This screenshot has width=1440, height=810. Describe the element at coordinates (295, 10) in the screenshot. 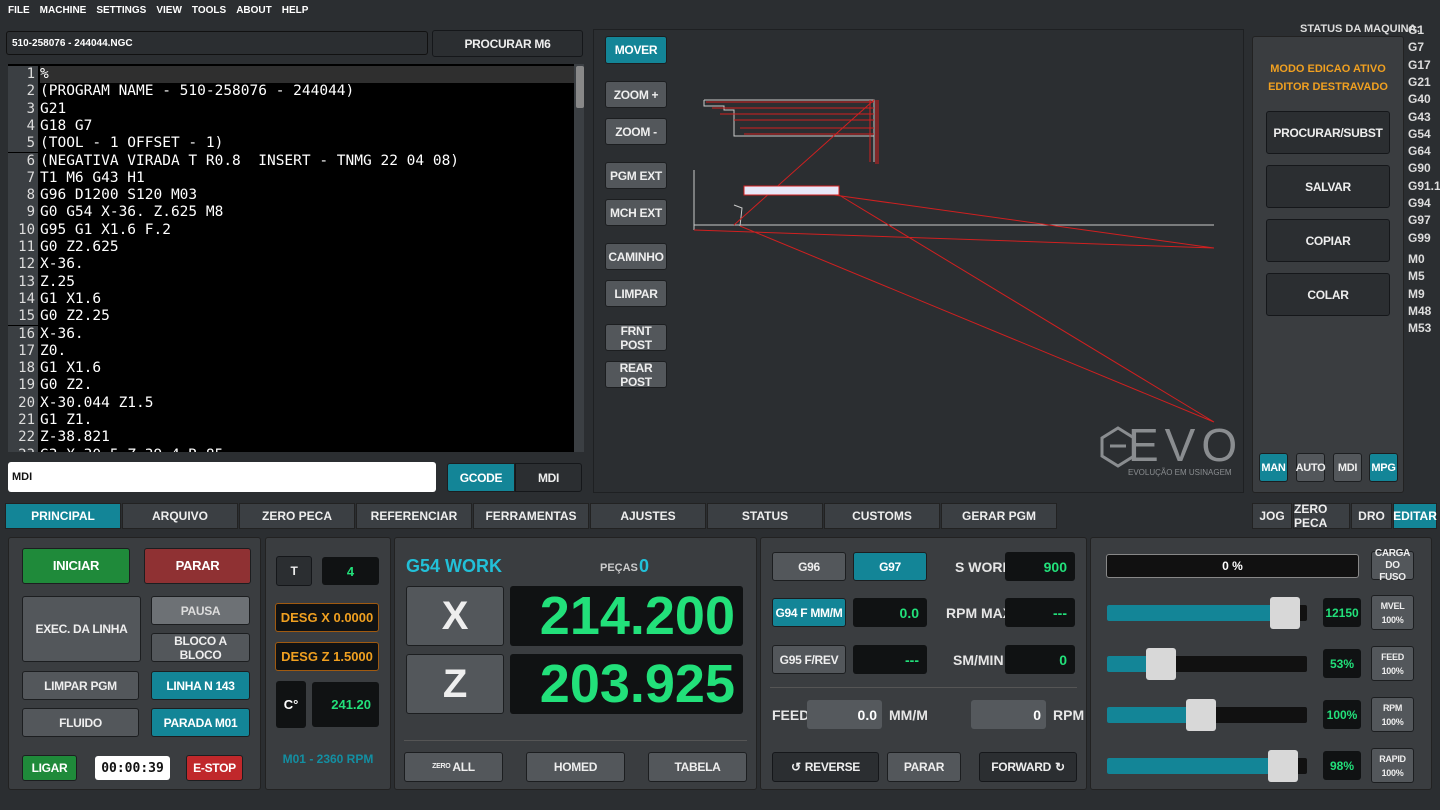

I see `menu-help: HELP` at that location.